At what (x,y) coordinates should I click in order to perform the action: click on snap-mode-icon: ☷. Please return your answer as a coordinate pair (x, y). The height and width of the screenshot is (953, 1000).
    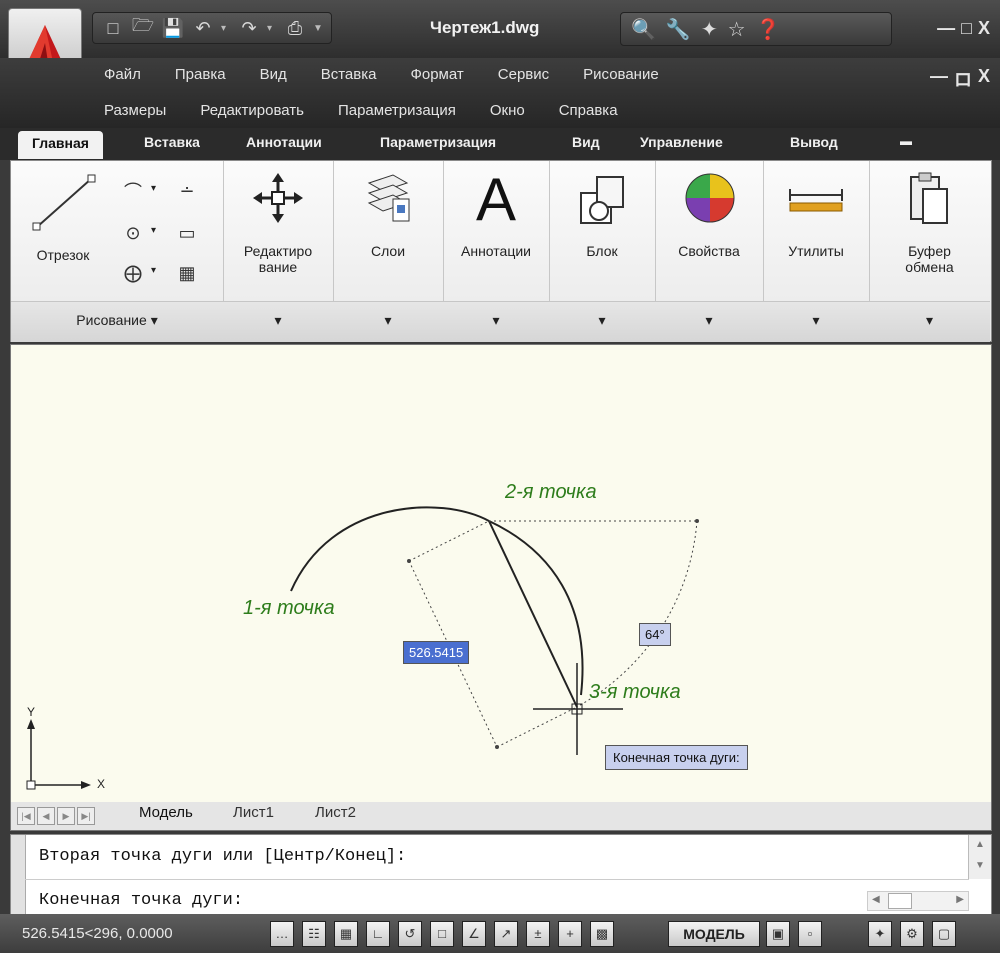
    Looking at the image, I should click on (314, 934).